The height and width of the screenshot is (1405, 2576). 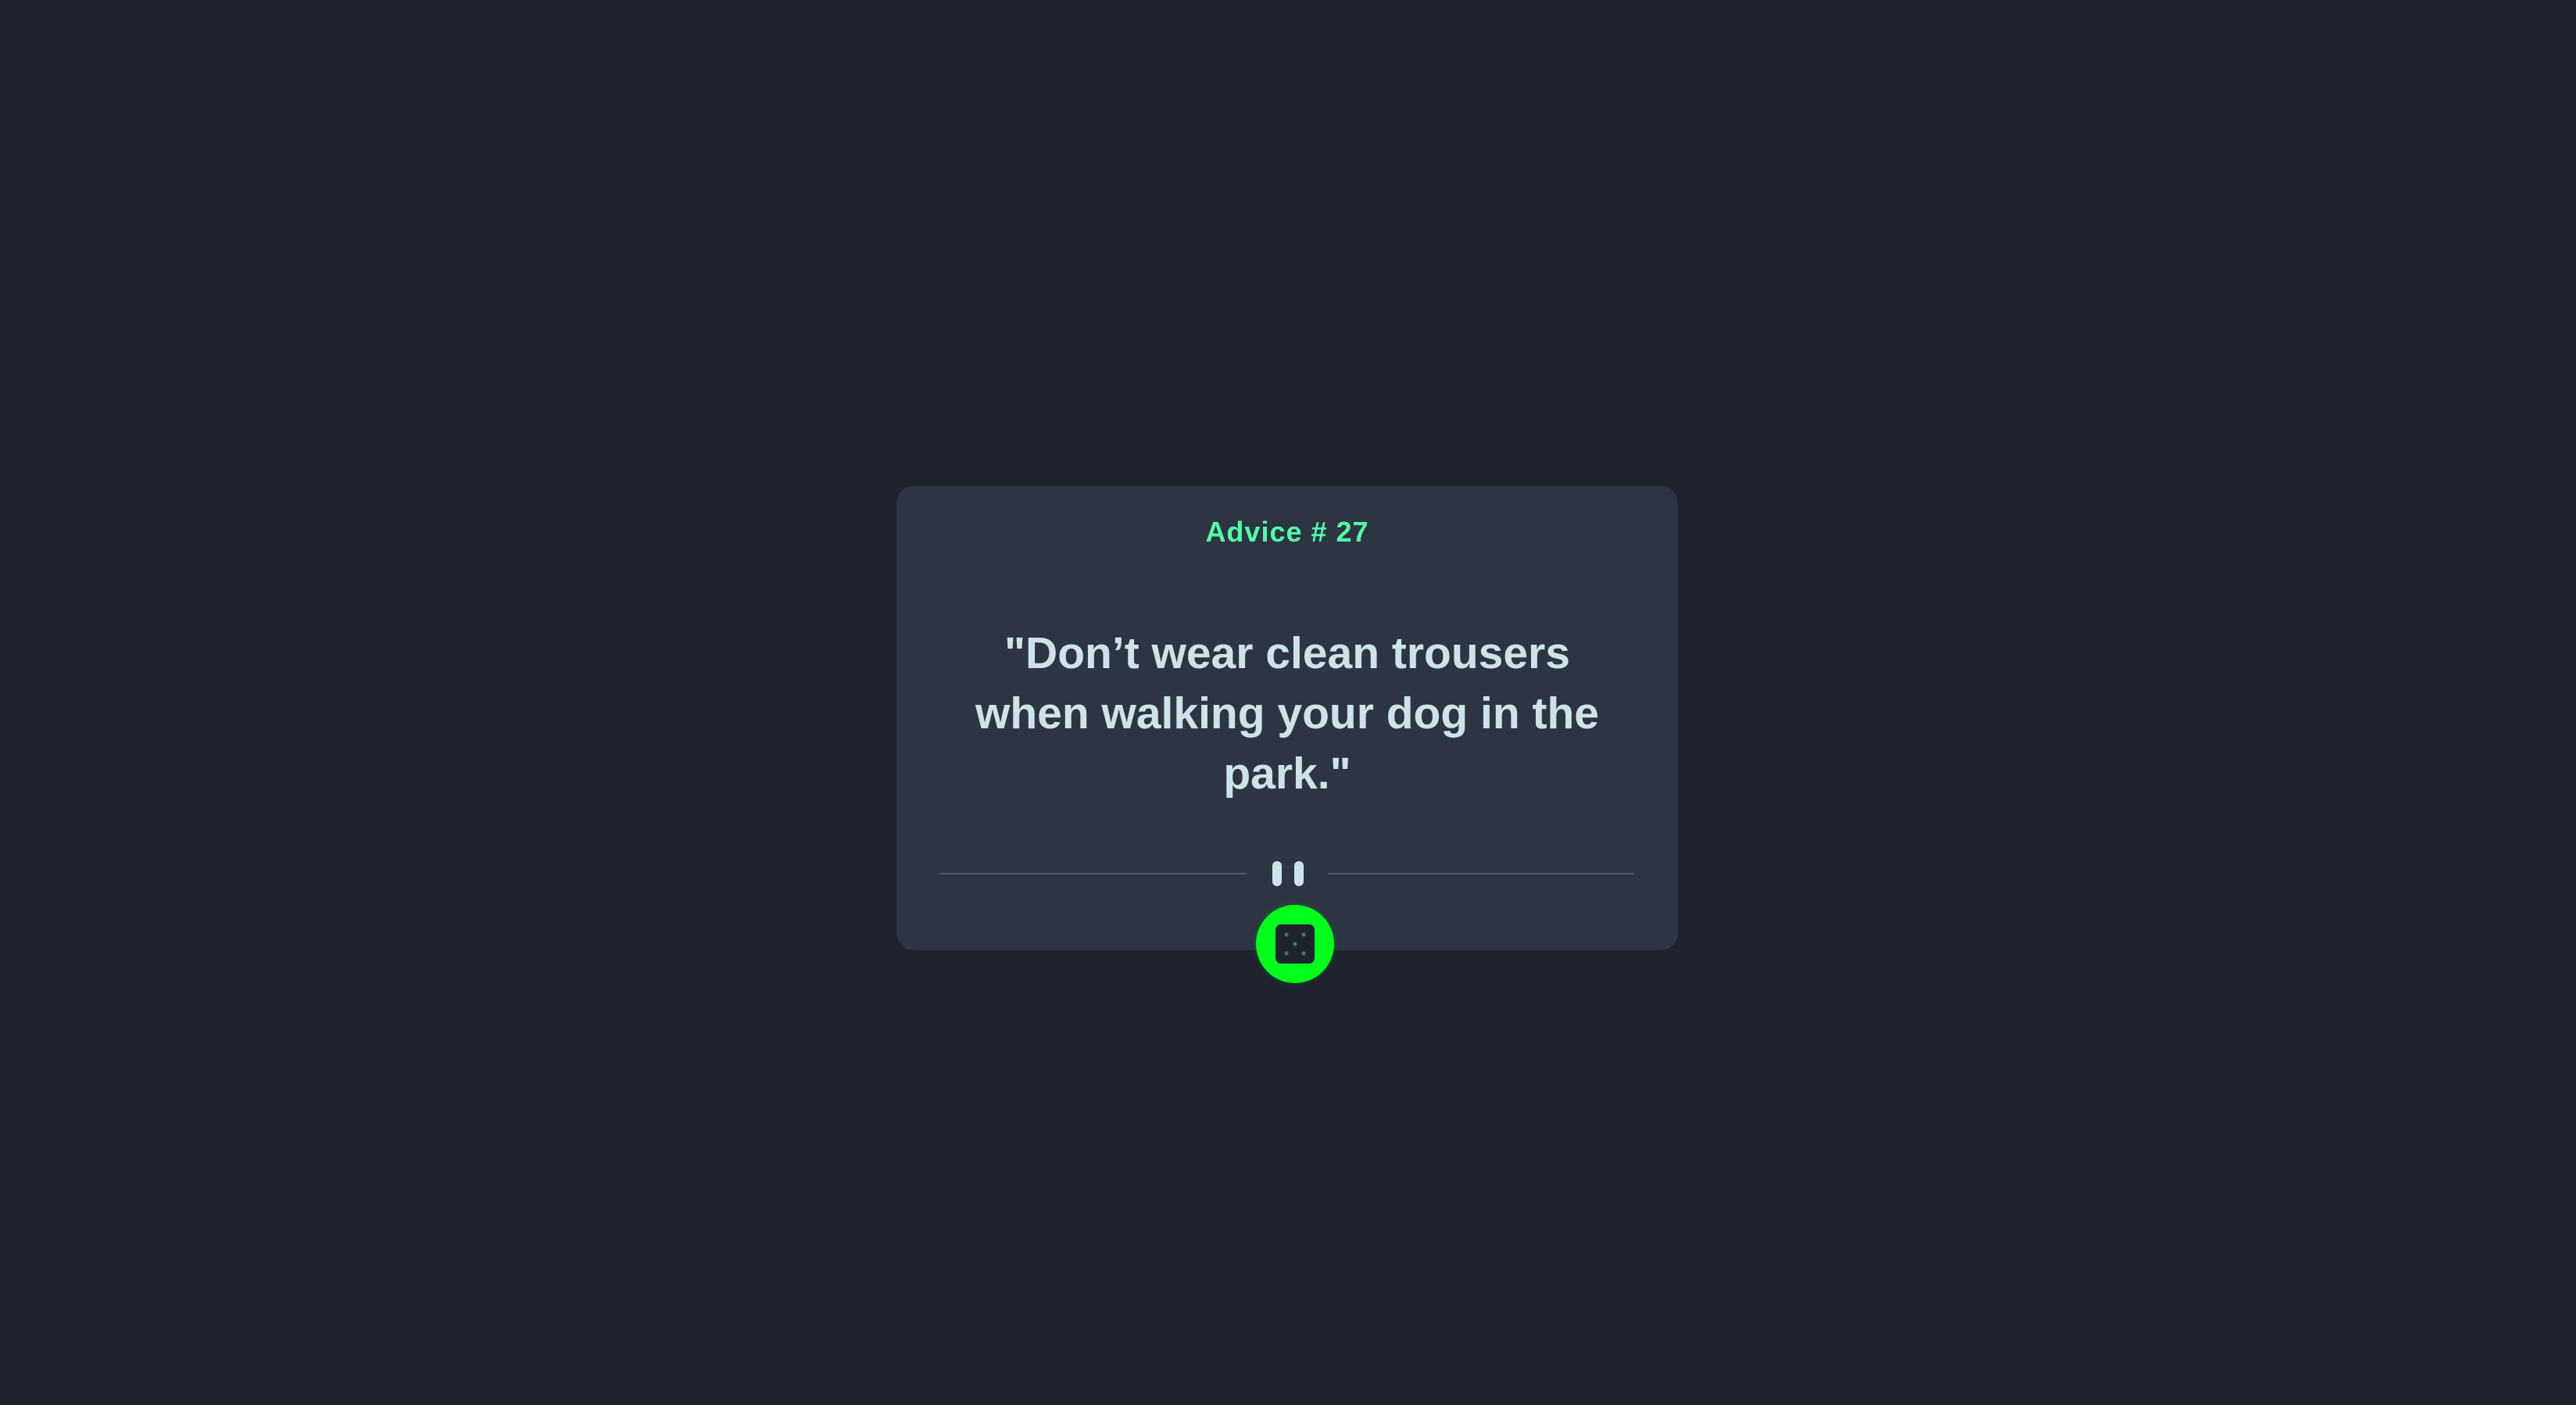 I want to click on generate-advice-button, so click(x=1295, y=944).